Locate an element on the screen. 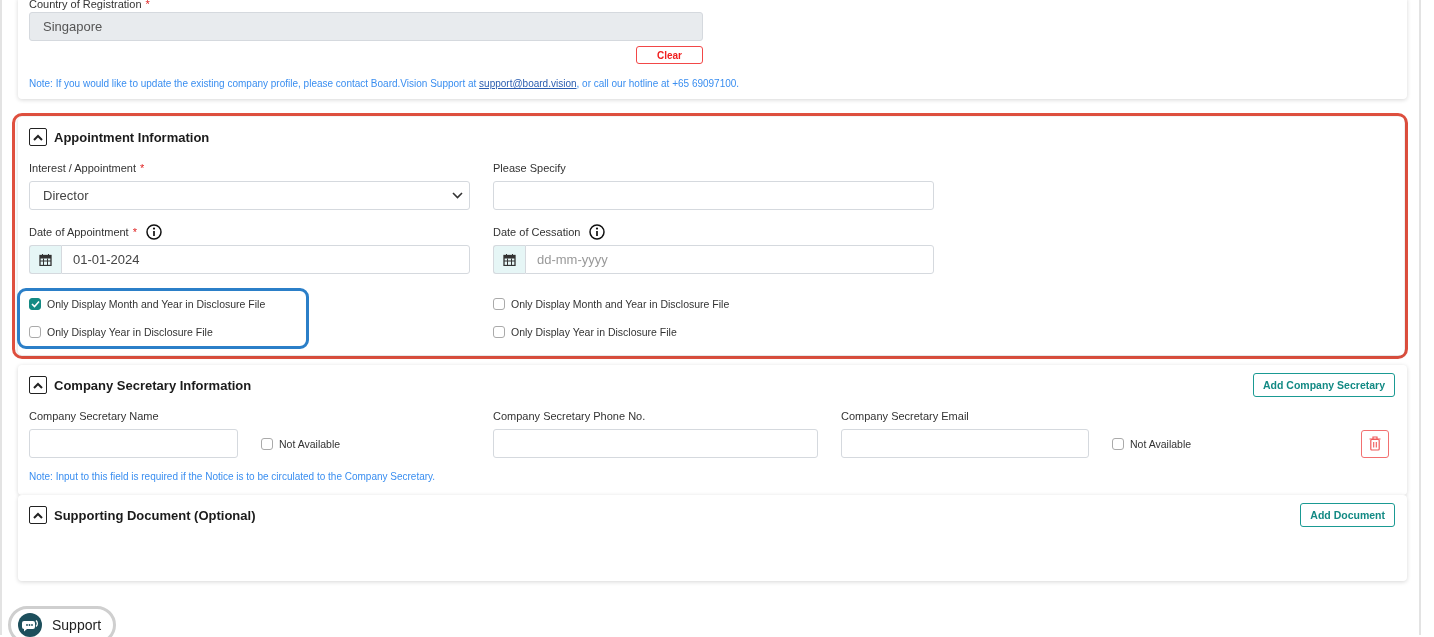  date-field: 01-01-2024 is located at coordinates (265, 259).